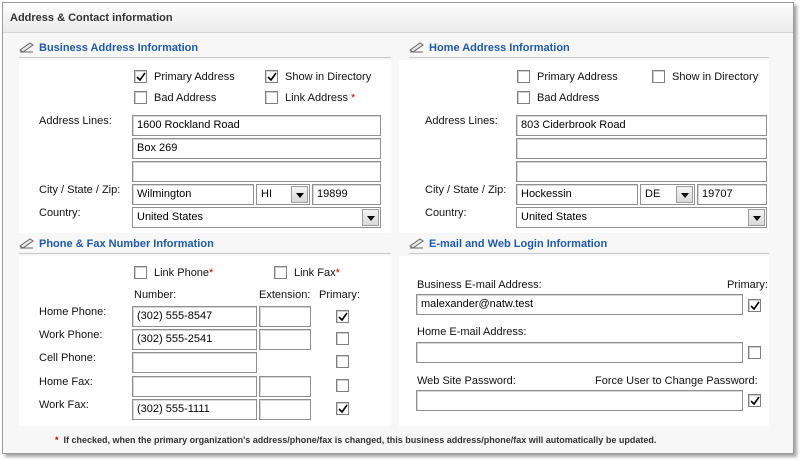 The height and width of the screenshot is (460, 800). I want to click on business-show-in-directory-checkbox, so click(271, 76).